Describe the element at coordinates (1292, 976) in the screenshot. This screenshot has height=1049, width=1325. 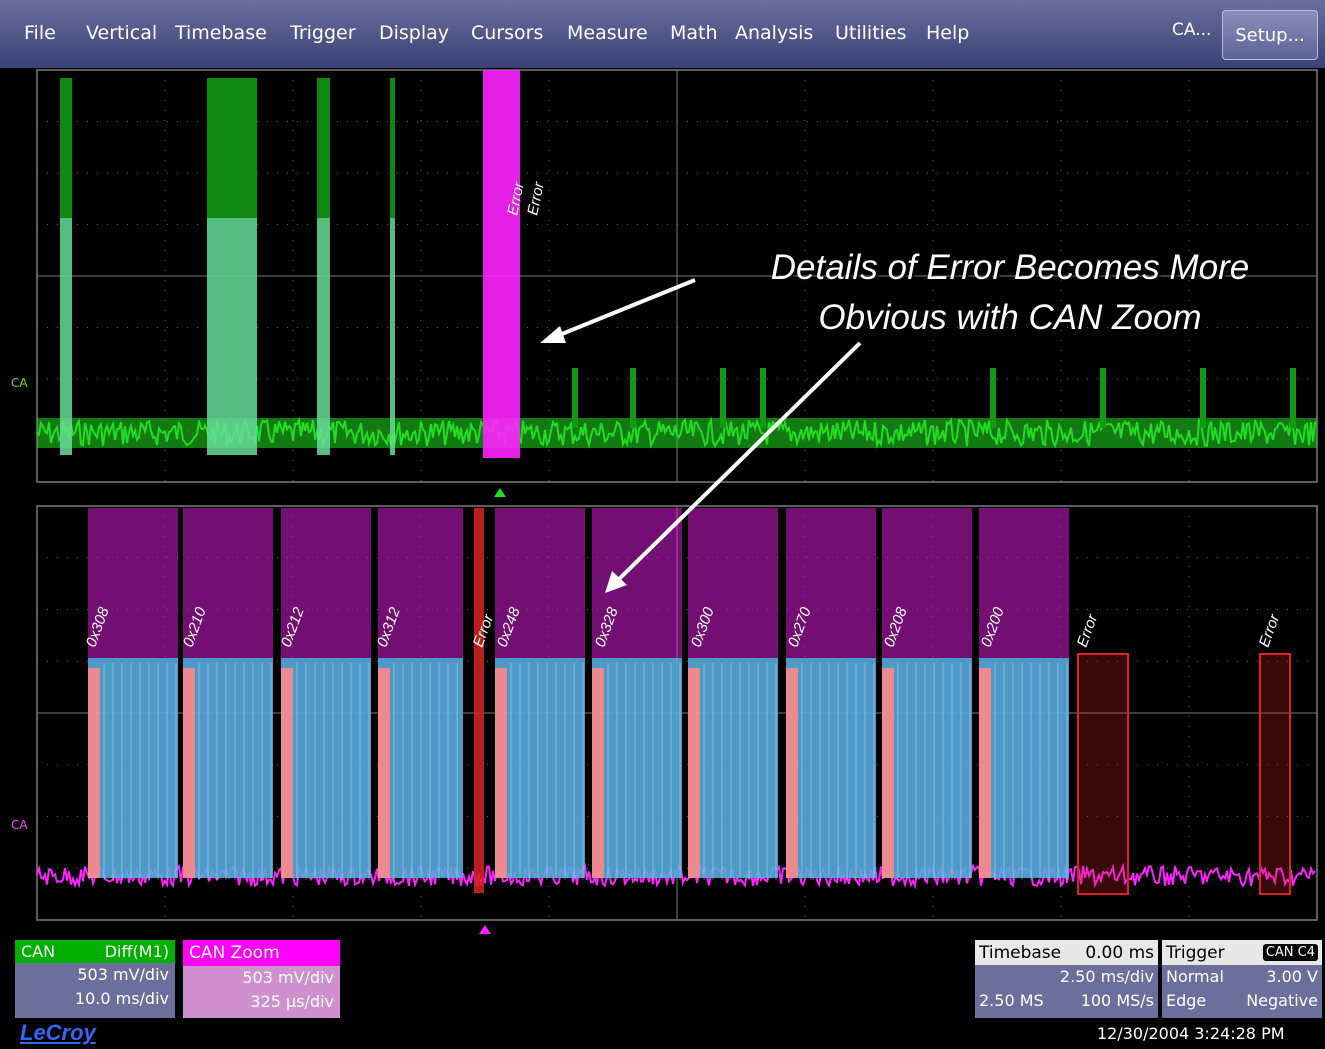
I see `trigger-level: 3.00 V` at that location.